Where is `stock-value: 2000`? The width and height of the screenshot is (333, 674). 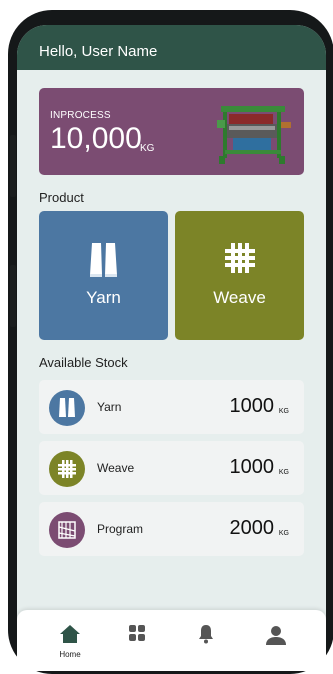 stock-value: 2000 is located at coordinates (252, 528).